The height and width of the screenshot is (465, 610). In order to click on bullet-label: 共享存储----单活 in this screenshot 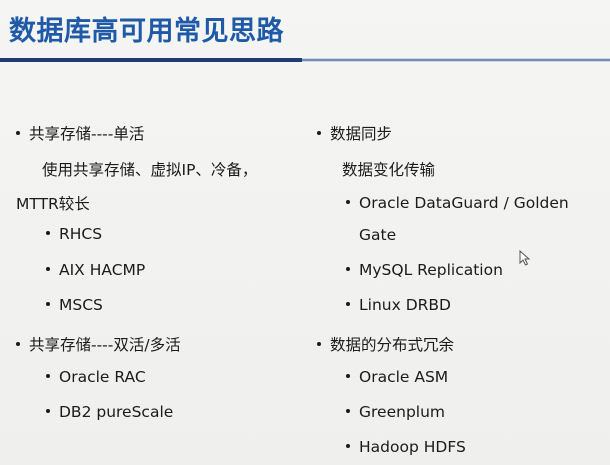, I will do `click(87, 134)`.